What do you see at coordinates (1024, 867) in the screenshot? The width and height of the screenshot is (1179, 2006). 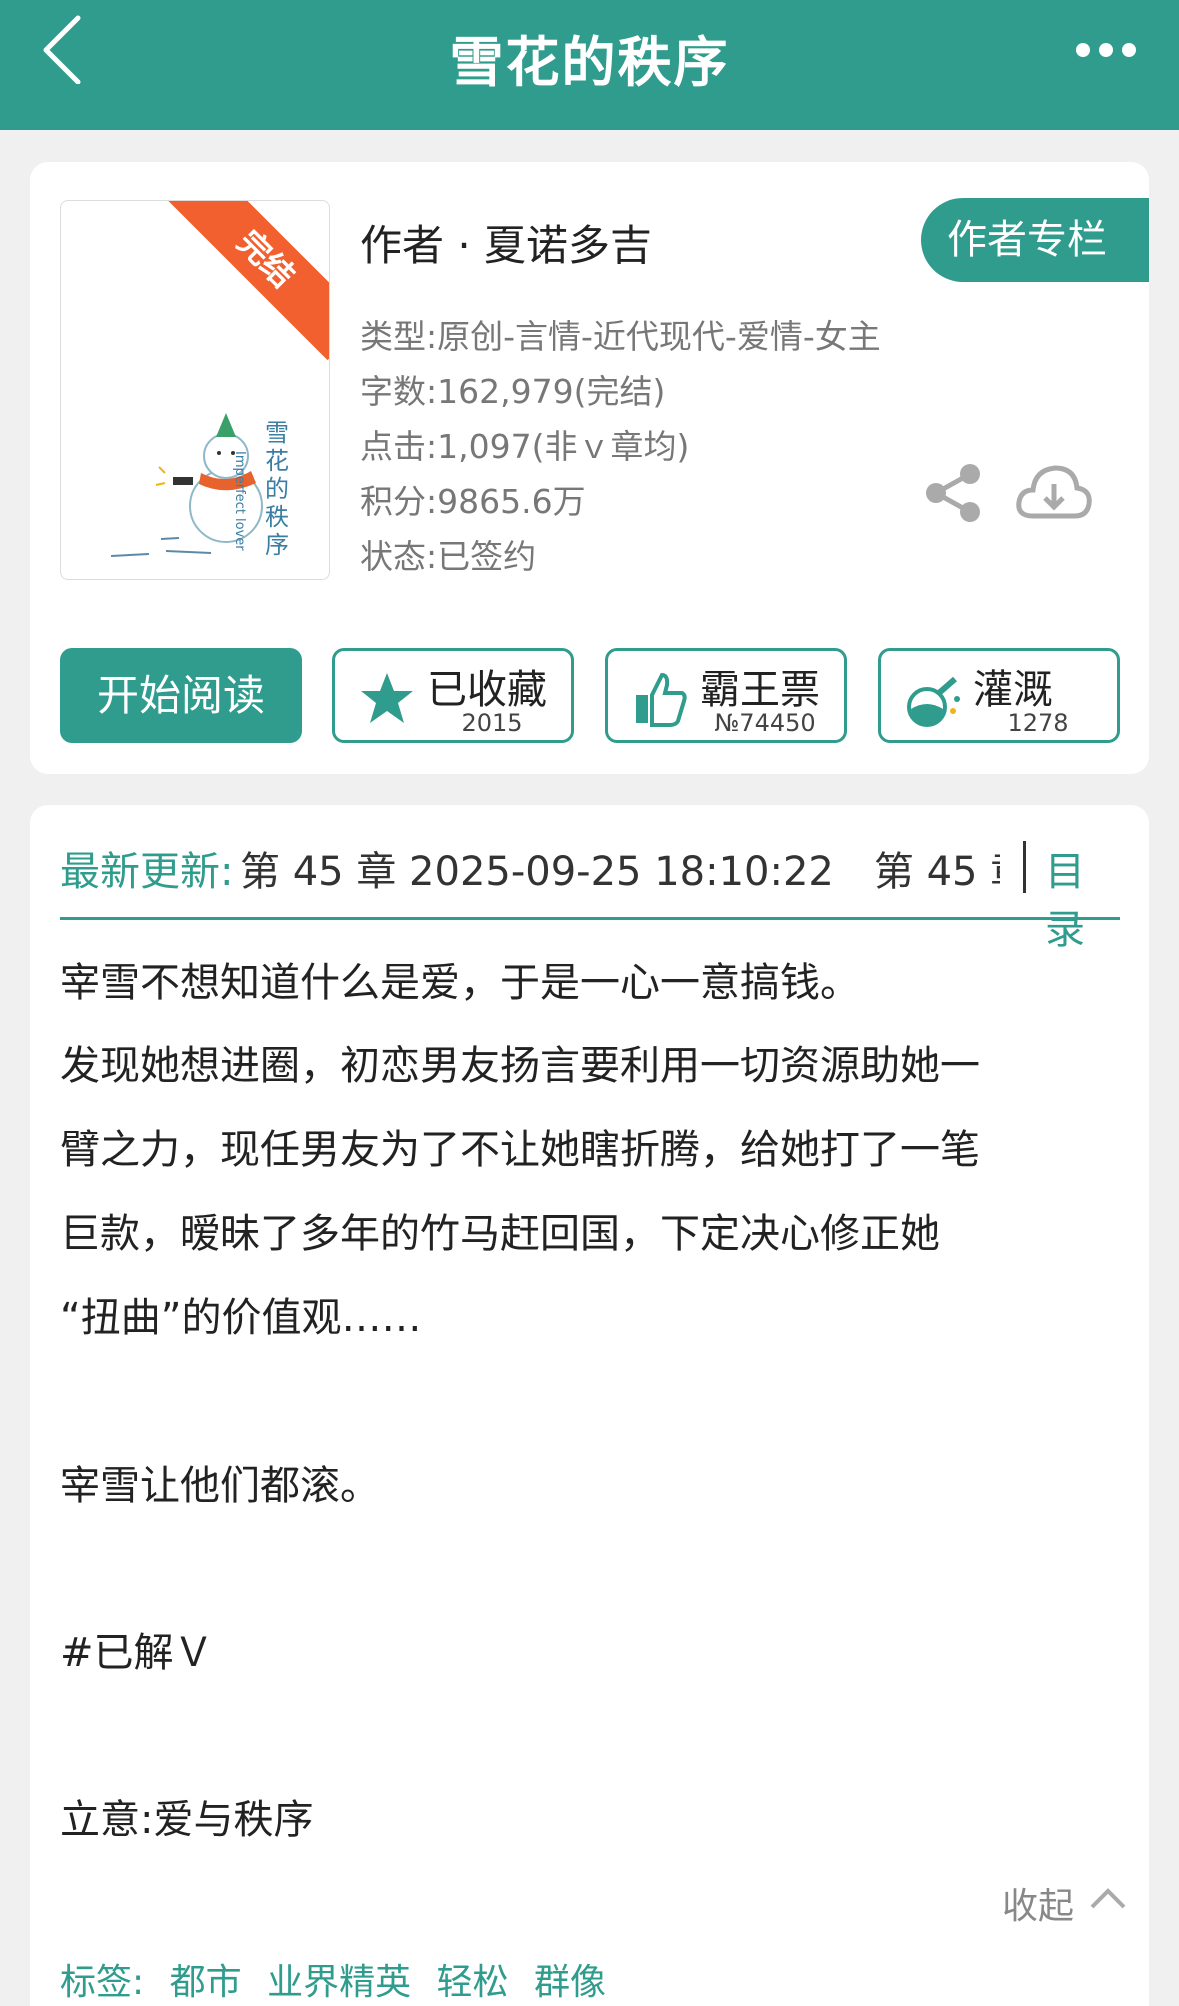 I see `separator` at bounding box center [1024, 867].